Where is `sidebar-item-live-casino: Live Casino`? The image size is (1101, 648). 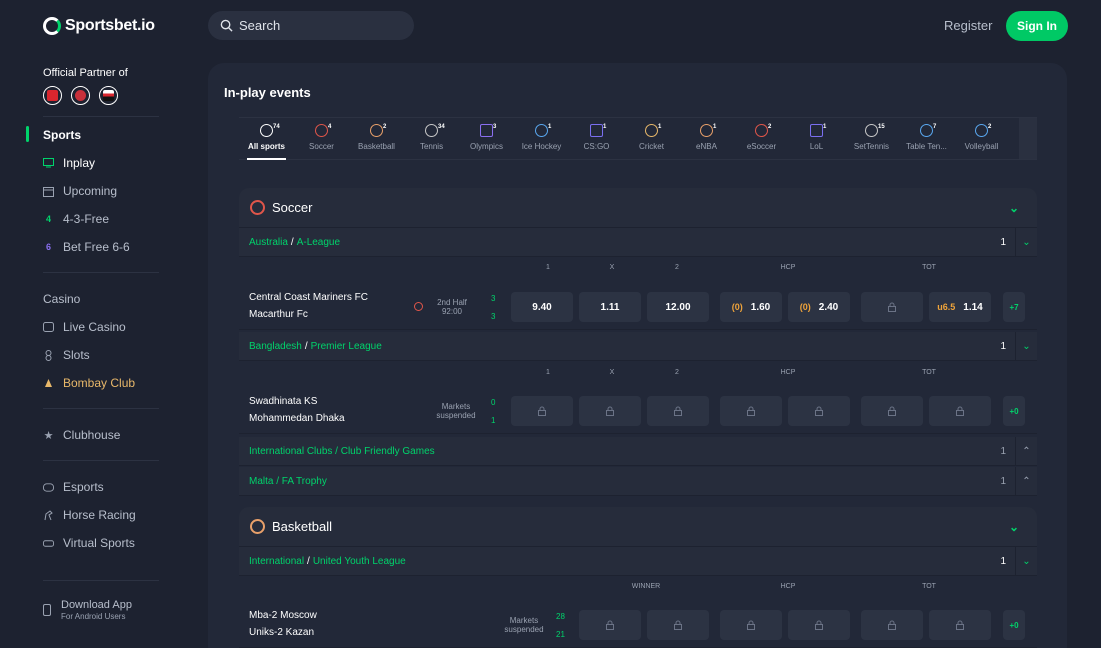
sidebar-item-live-casino: Live Casino is located at coordinates (84, 327).